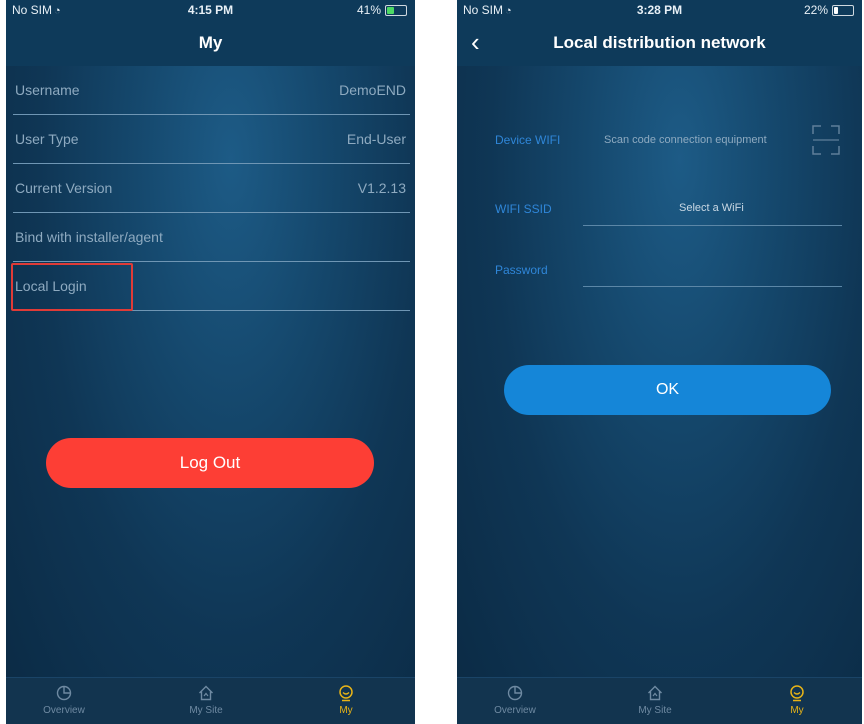  Describe the element at coordinates (211, 237) in the screenshot. I see `bind-installer-row: Bind with installer/agent` at that location.